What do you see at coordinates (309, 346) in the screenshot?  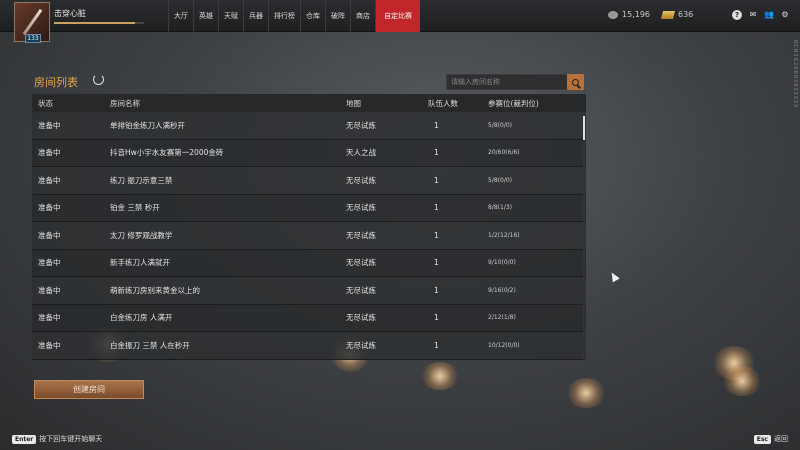 I see `table-row: 准备中 白金振刀 三禁 人在秒开 无尽试炼 1 10/12(0/0)` at bounding box center [309, 346].